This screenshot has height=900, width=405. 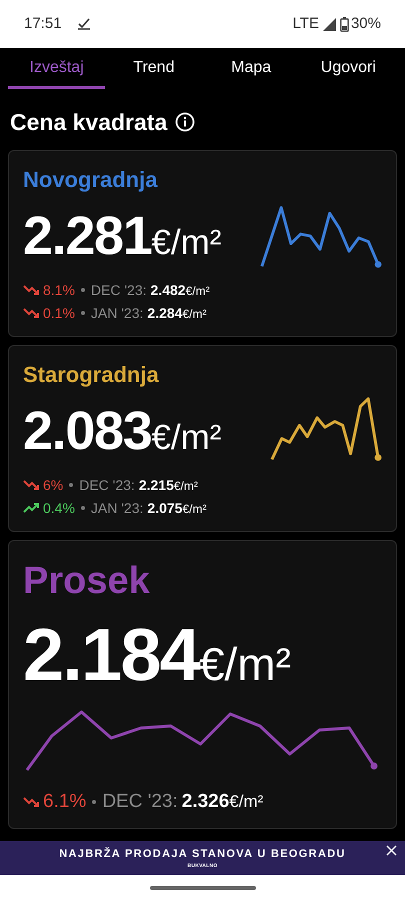 I want to click on past-price: 2.075, so click(x=164, y=508).